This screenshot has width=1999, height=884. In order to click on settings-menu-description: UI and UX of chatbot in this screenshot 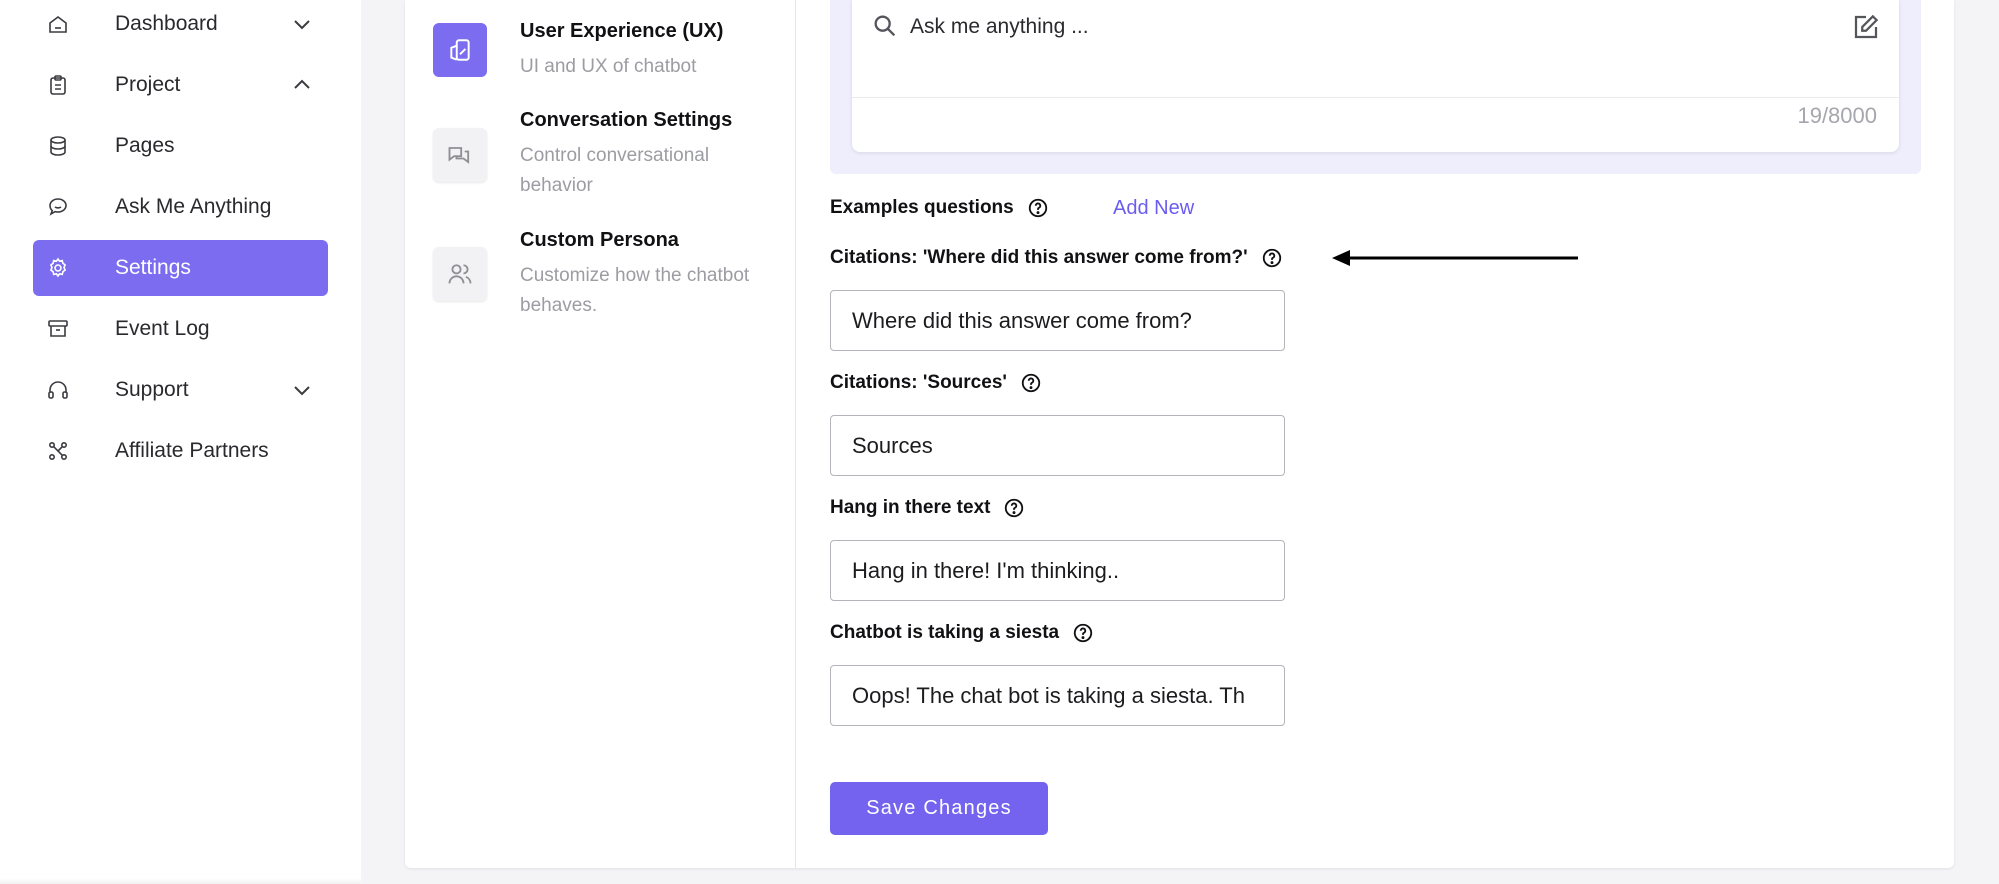, I will do `click(608, 66)`.